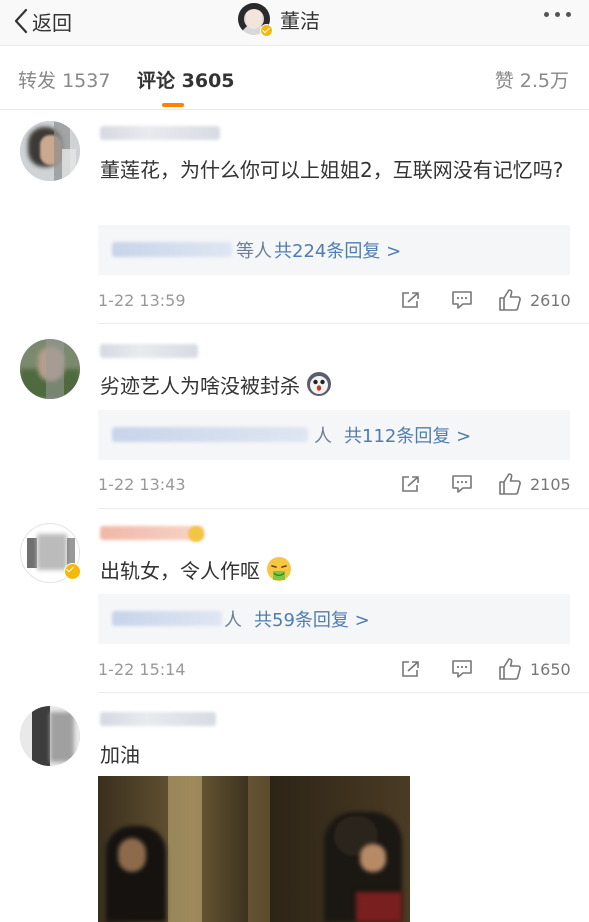 The width and height of the screenshot is (589, 922). Describe the element at coordinates (337, 250) in the screenshot. I see `reply-count-link: 共224条回复 >` at that location.